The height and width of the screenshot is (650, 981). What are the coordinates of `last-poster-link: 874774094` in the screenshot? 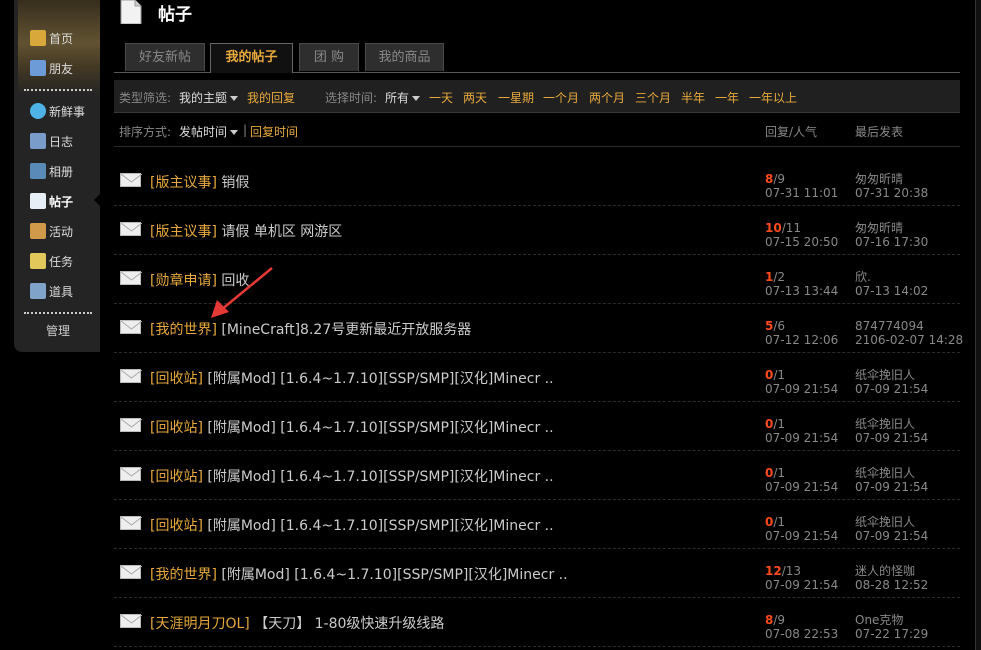 It's located at (889, 326).